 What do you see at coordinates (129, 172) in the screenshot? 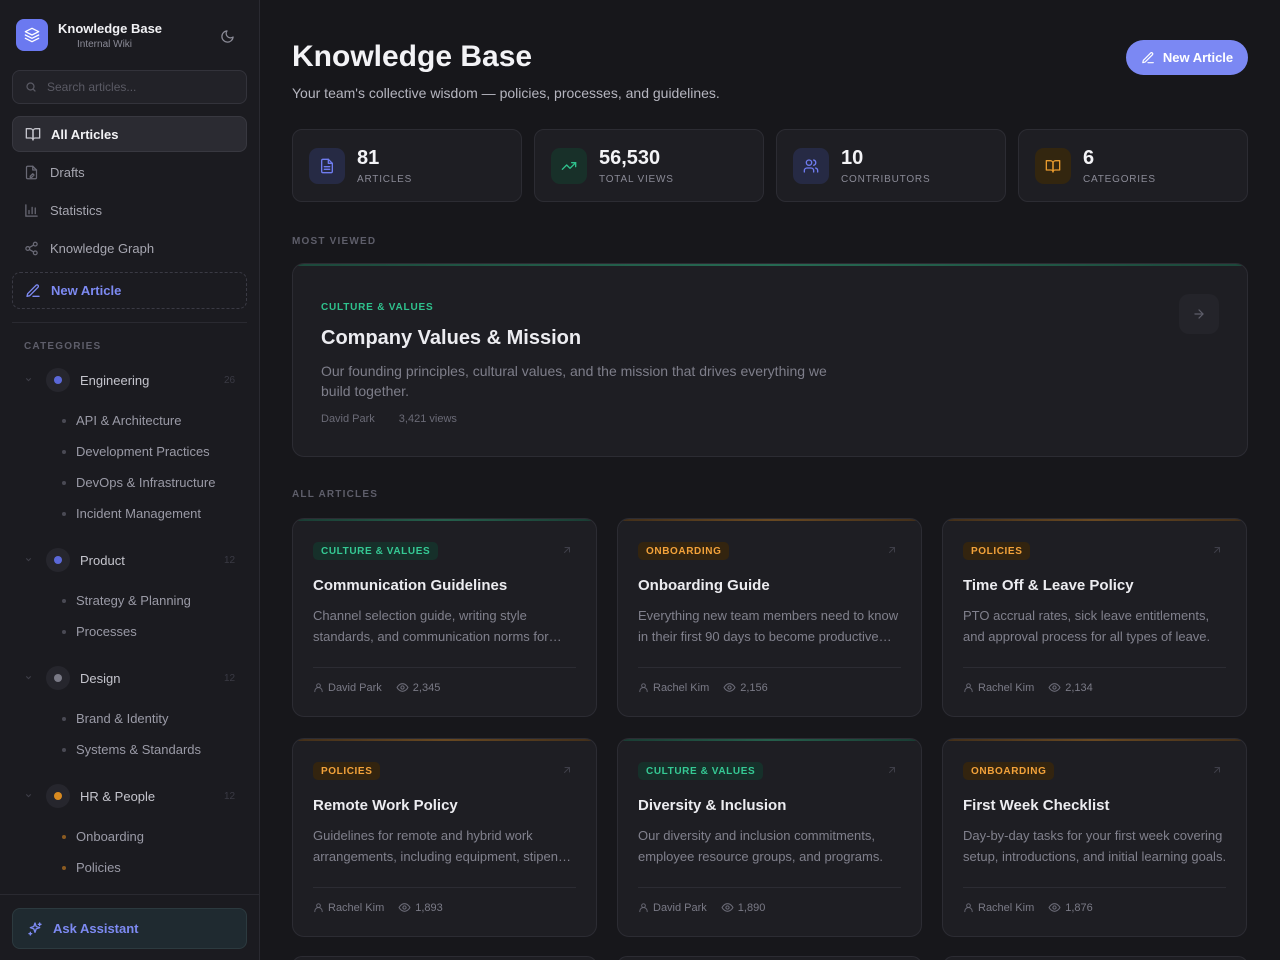
I see `nav-drafts: Drafts` at bounding box center [129, 172].